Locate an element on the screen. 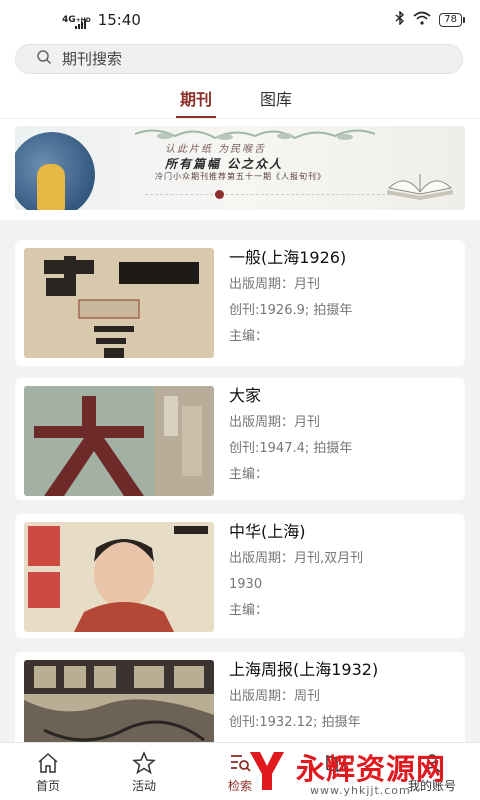 The height and width of the screenshot is (800, 480). journal-info: 上海周报(上海1932) 出版周期：周刊 创刊:1932.12; 拍摄年 is located at coordinates (303, 698).